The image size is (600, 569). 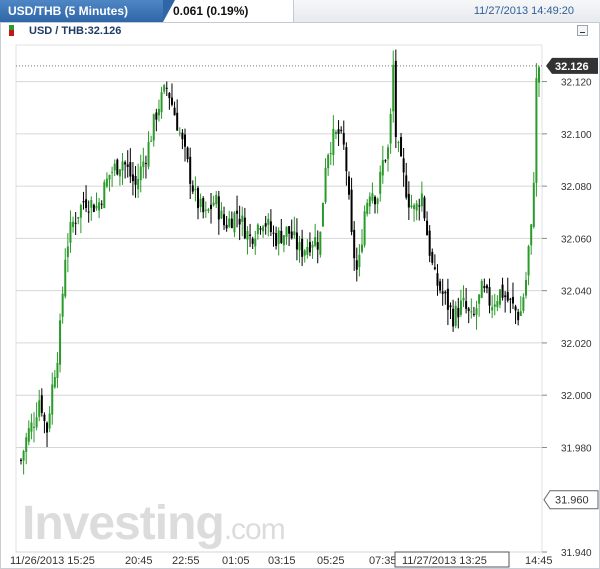 I want to click on x-tick-label: 03:15, so click(x=282, y=561).